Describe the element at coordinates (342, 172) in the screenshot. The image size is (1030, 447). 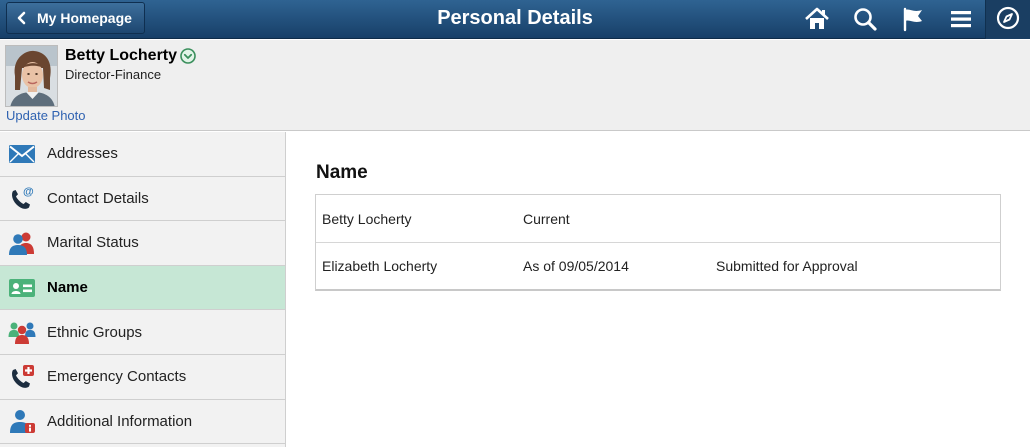
I see `section-title: Name` at that location.